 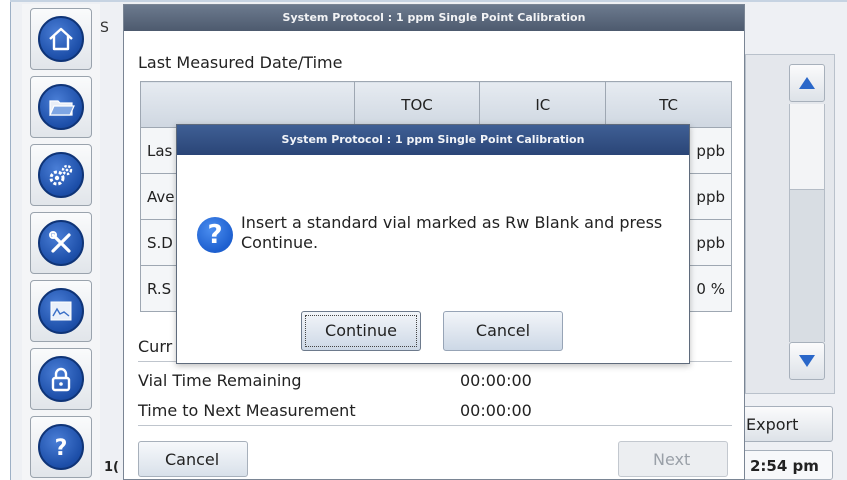 What do you see at coordinates (807, 147) in the screenshot?
I see `scrollbar-thumb` at bounding box center [807, 147].